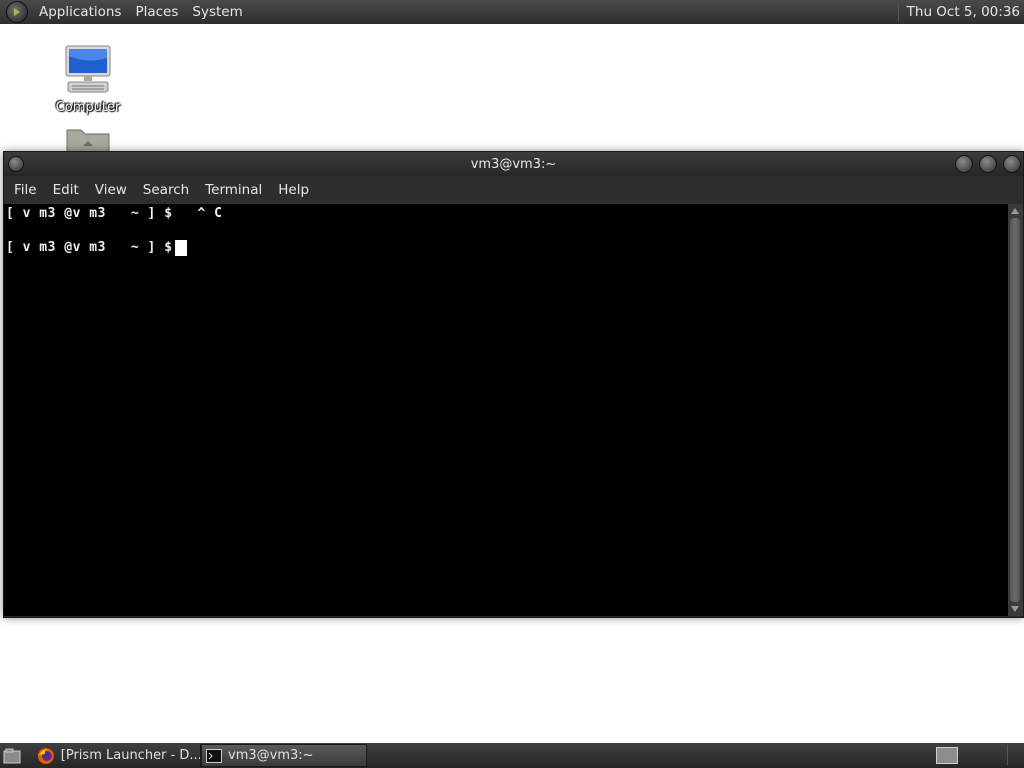 This screenshot has width=1024, height=768. Describe the element at coordinates (233, 190) in the screenshot. I see `menu-terminal: Terminal` at that location.